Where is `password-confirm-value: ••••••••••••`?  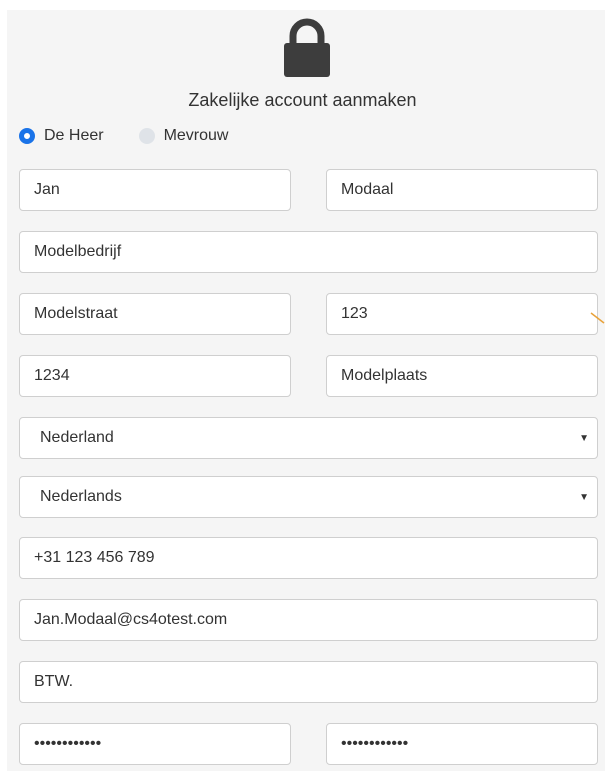
password-confirm-value: •••••••••••• is located at coordinates (375, 743).